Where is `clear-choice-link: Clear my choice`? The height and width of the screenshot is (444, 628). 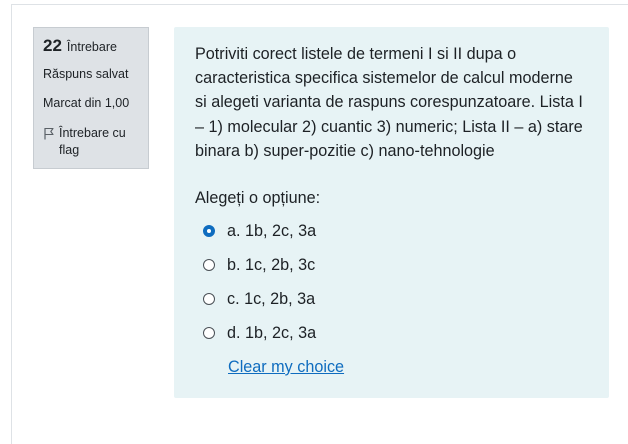
clear-choice-link: Clear my choice is located at coordinates (286, 367).